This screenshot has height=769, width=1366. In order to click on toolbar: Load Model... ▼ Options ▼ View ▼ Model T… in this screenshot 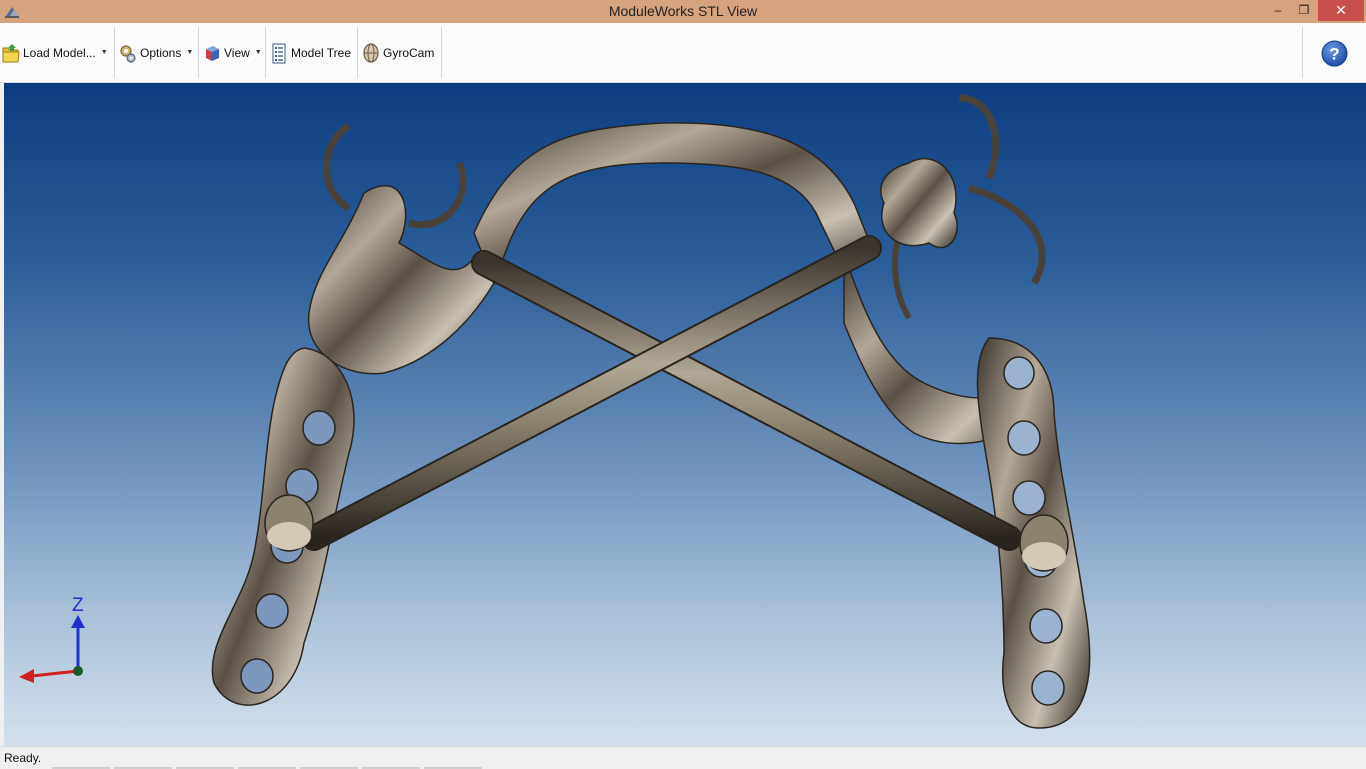, I will do `click(683, 53)`.